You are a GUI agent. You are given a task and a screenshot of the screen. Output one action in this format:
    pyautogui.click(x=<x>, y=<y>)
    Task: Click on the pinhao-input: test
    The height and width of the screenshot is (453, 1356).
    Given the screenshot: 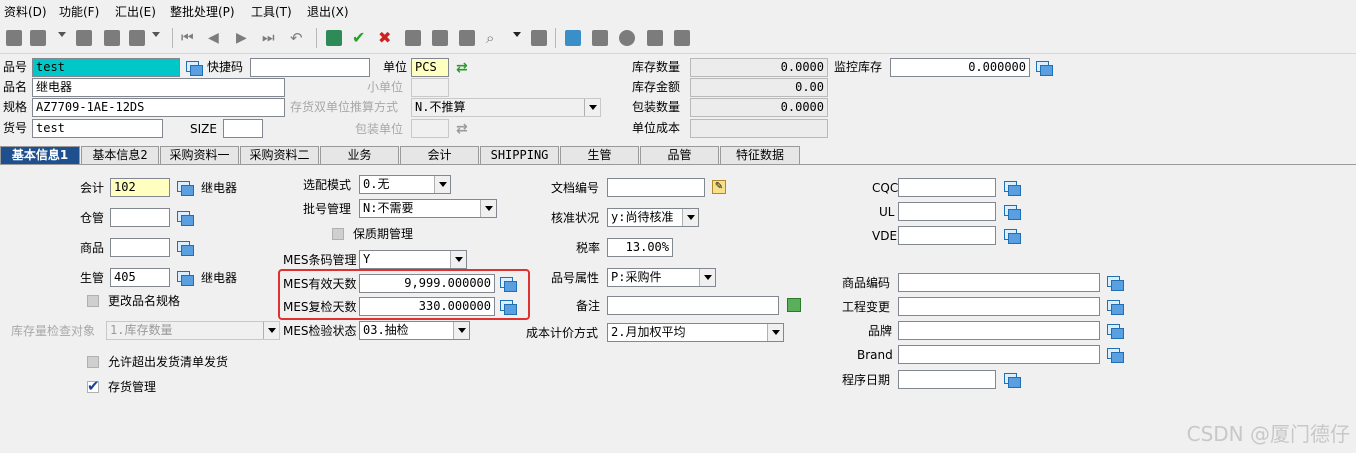 What is the action you would take?
    pyautogui.click(x=106, y=67)
    